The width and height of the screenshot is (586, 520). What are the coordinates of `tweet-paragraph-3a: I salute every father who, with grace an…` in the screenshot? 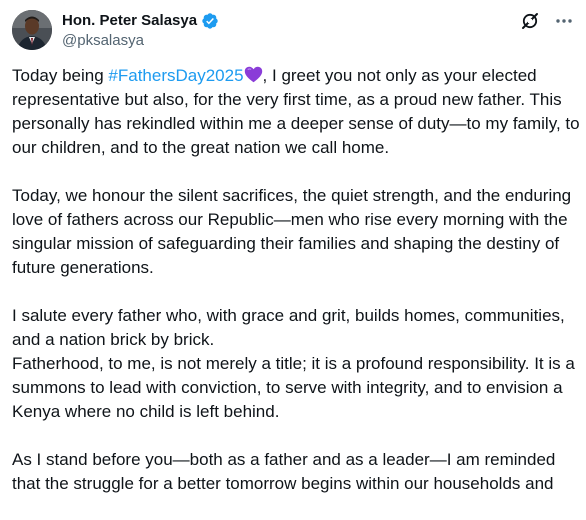 It's located at (288, 327).